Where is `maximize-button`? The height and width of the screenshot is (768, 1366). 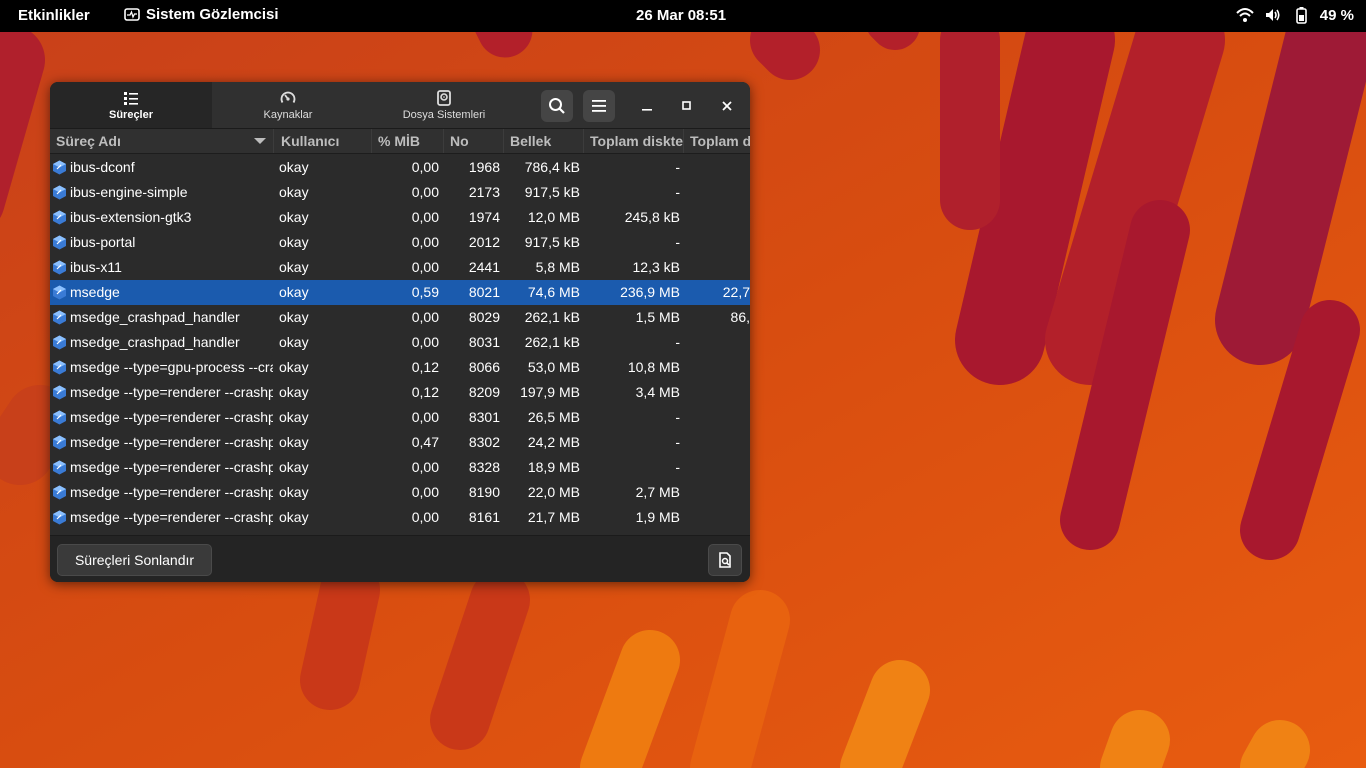 maximize-button is located at coordinates (687, 106).